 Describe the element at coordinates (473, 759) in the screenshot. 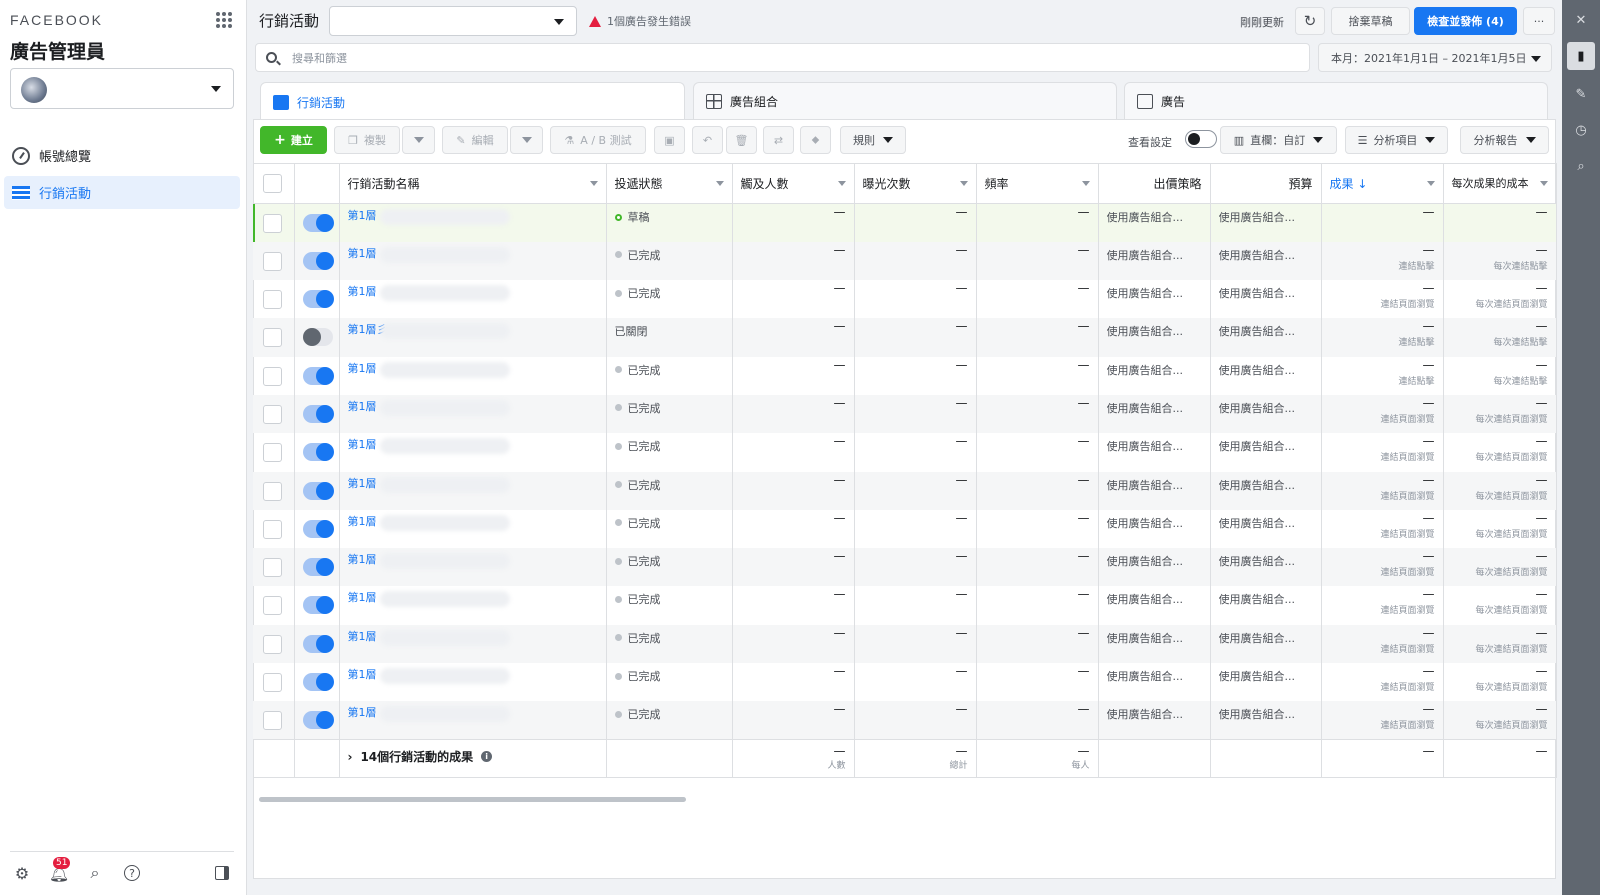

I see `totals-label-cell: › 14個行銷活動的成果 i` at that location.